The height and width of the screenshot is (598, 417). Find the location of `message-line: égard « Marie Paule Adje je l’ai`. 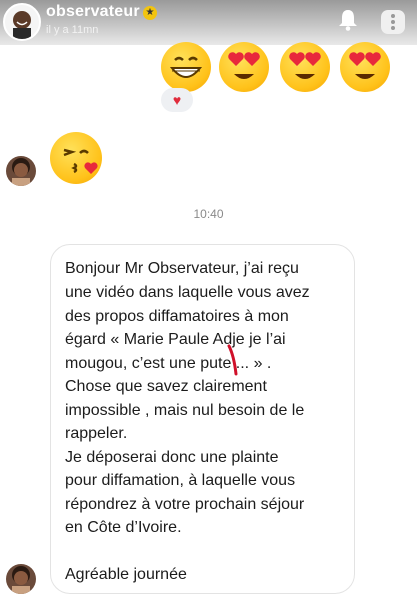

message-line: égard « Marie Paule Adje je l’ai is located at coordinates (175, 339).